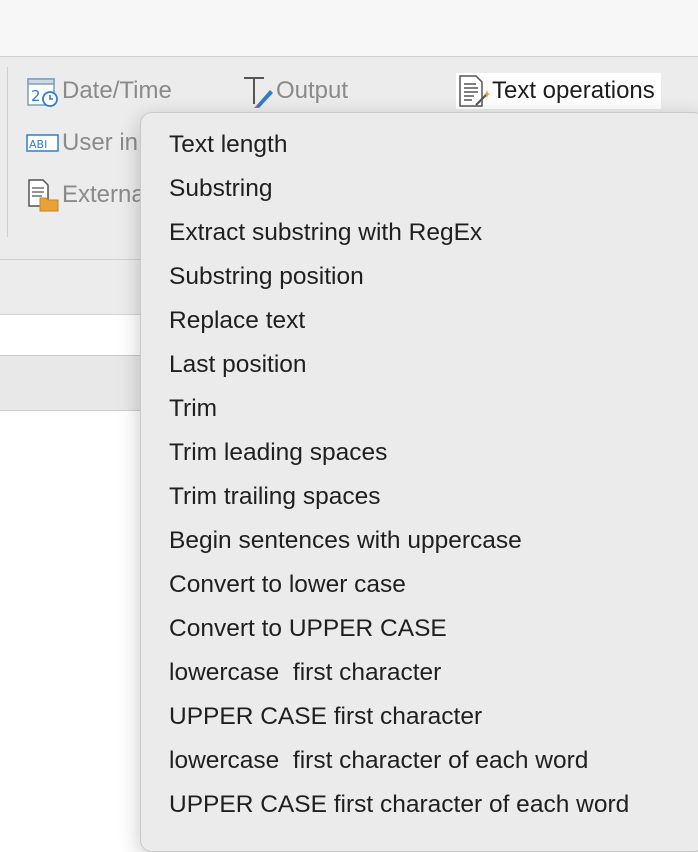 The height and width of the screenshot is (852, 698). I want to click on menu-item-last-position: Last position, so click(419, 365).